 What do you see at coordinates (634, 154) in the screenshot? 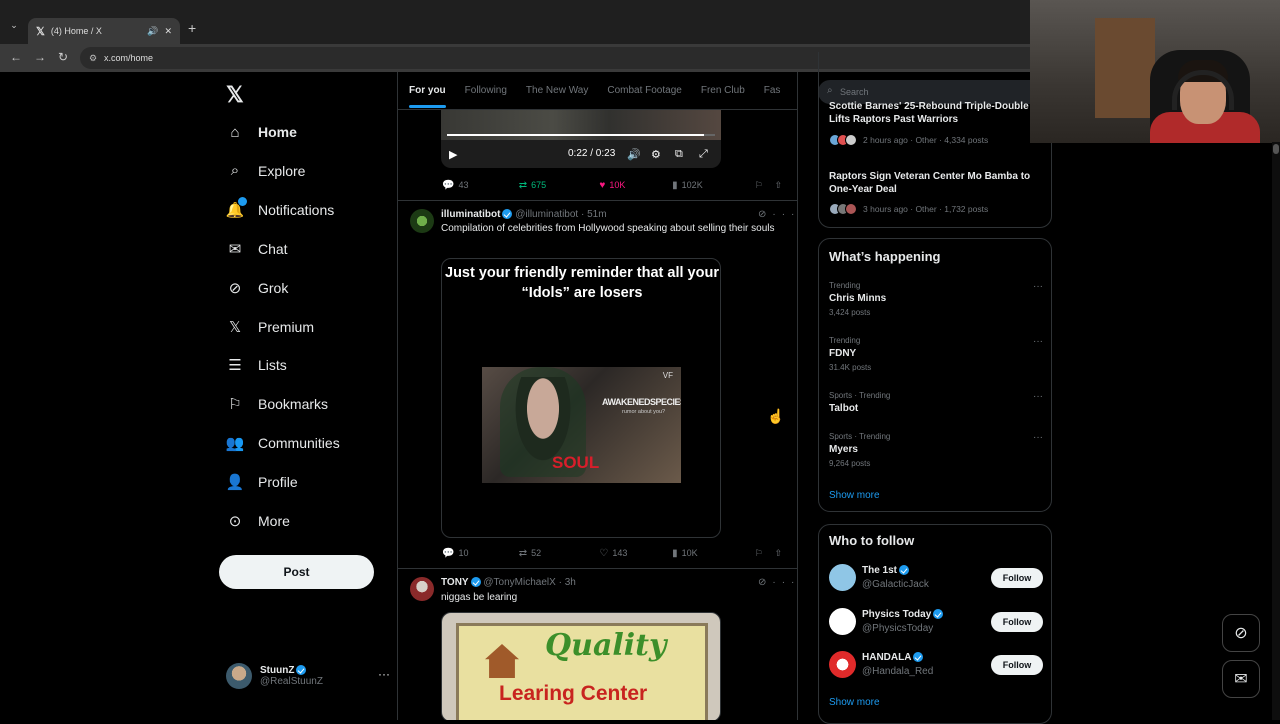
I see `volume-icon: 🔊` at bounding box center [634, 154].